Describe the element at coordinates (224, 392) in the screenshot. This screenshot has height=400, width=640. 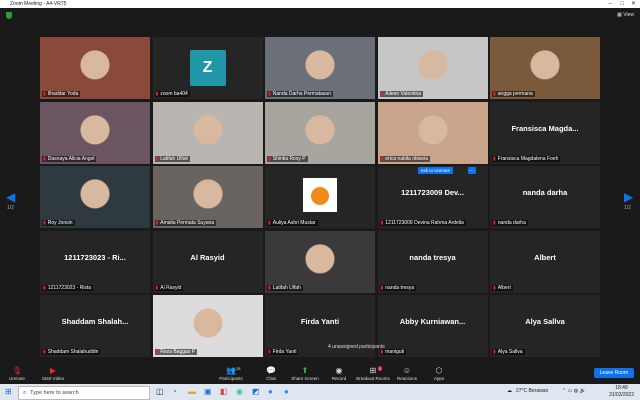
I see `office-icon: ◧` at that location.